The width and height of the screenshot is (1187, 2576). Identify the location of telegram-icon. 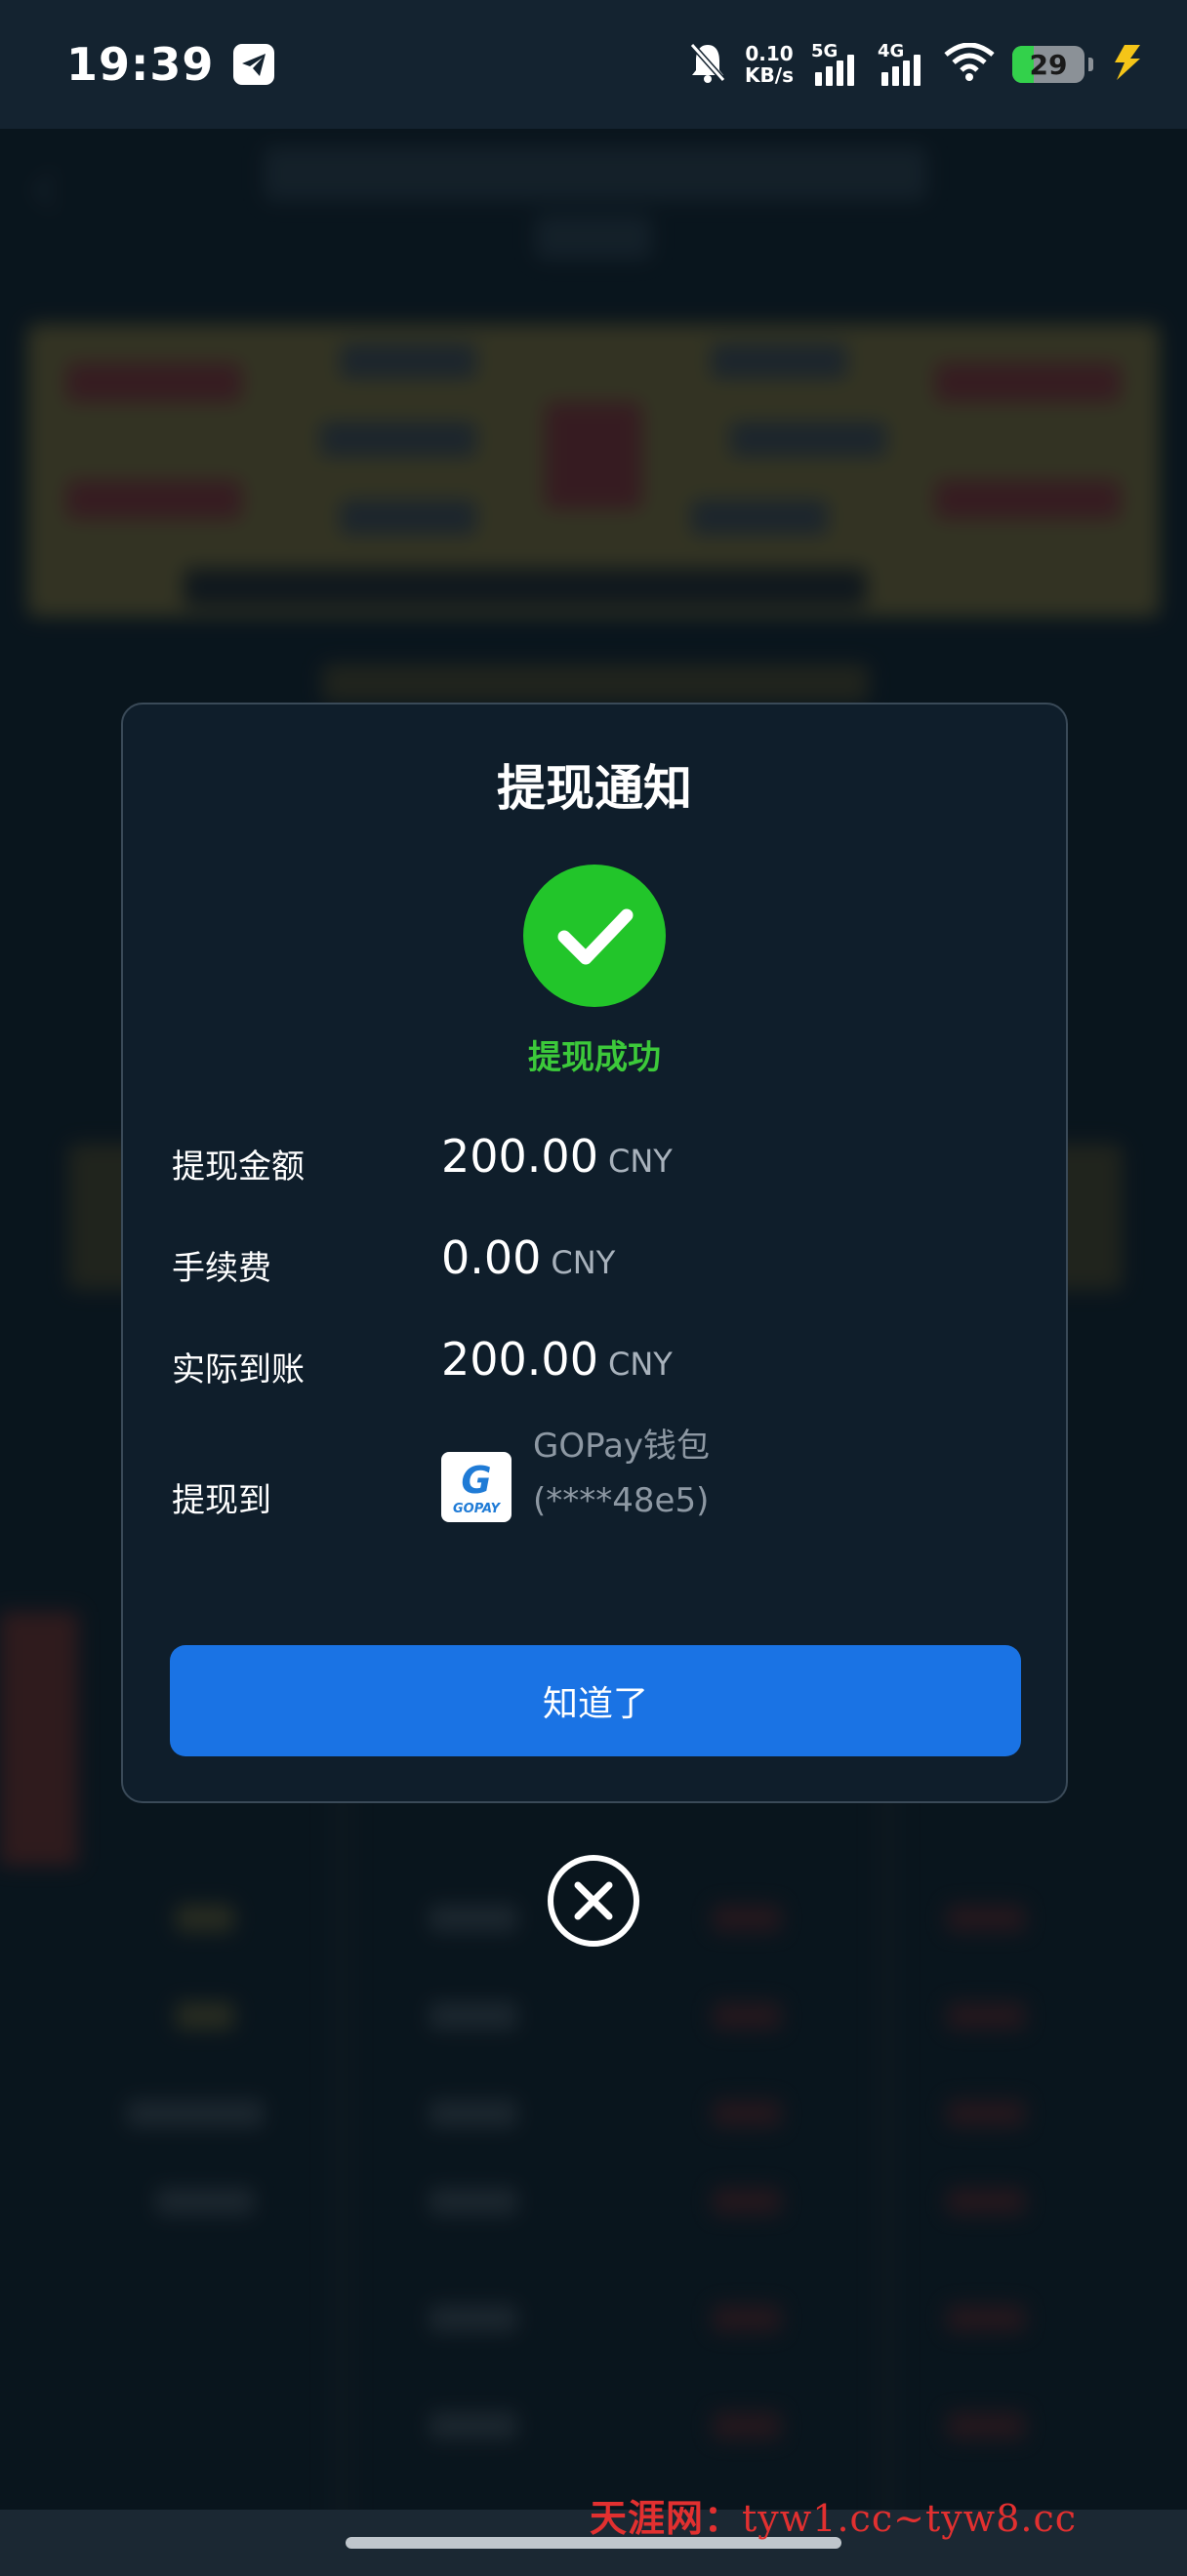
(254, 64).